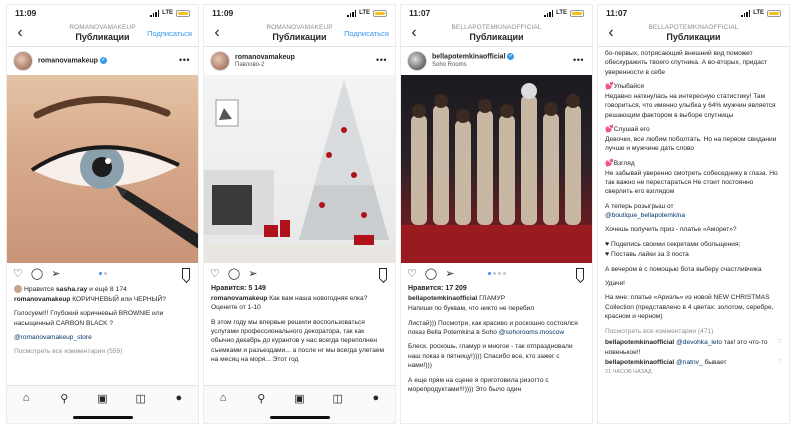 This screenshot has height=428, width=809. I want to click on verified-icon: ✓, so click(511, 57).